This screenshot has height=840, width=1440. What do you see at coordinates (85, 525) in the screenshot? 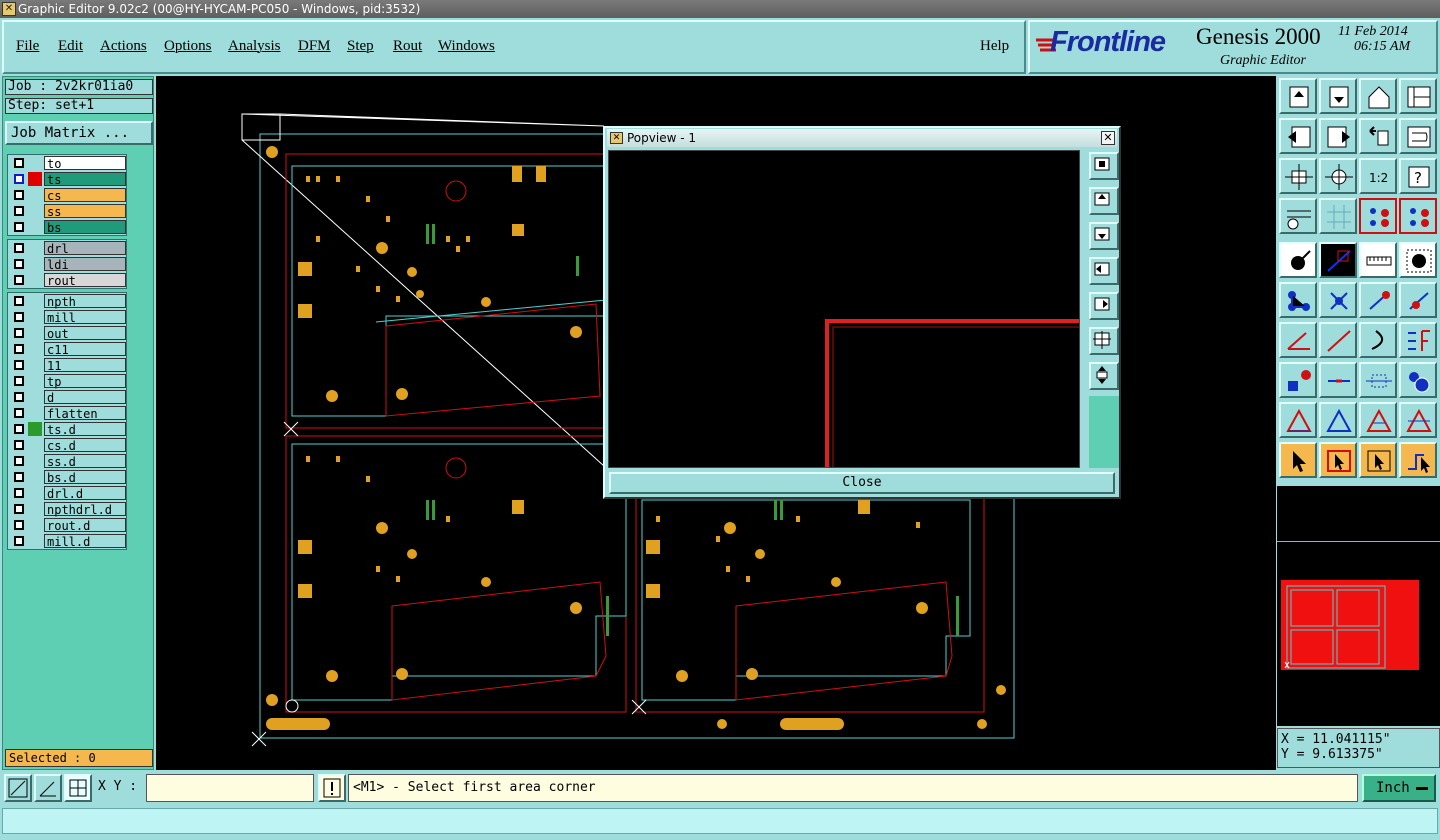
I see `layer-name: rout.d` at bounding box center [85, 525].